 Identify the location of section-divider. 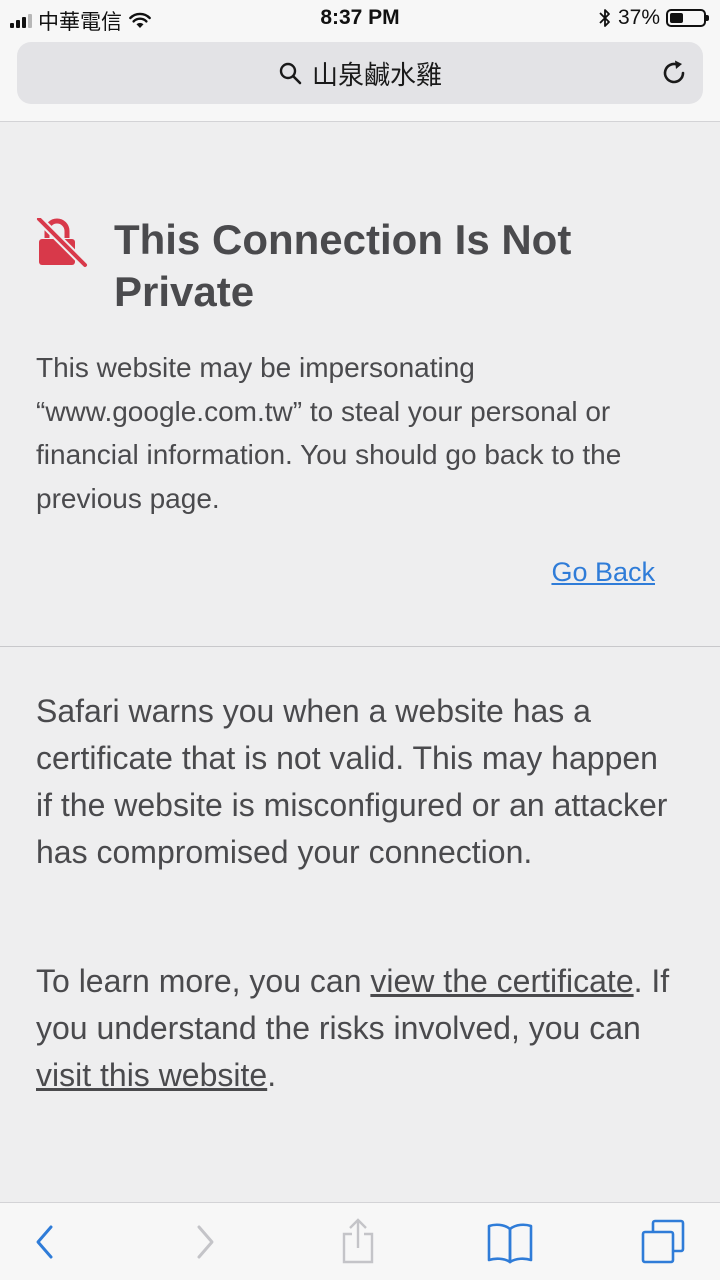
(360, 646).